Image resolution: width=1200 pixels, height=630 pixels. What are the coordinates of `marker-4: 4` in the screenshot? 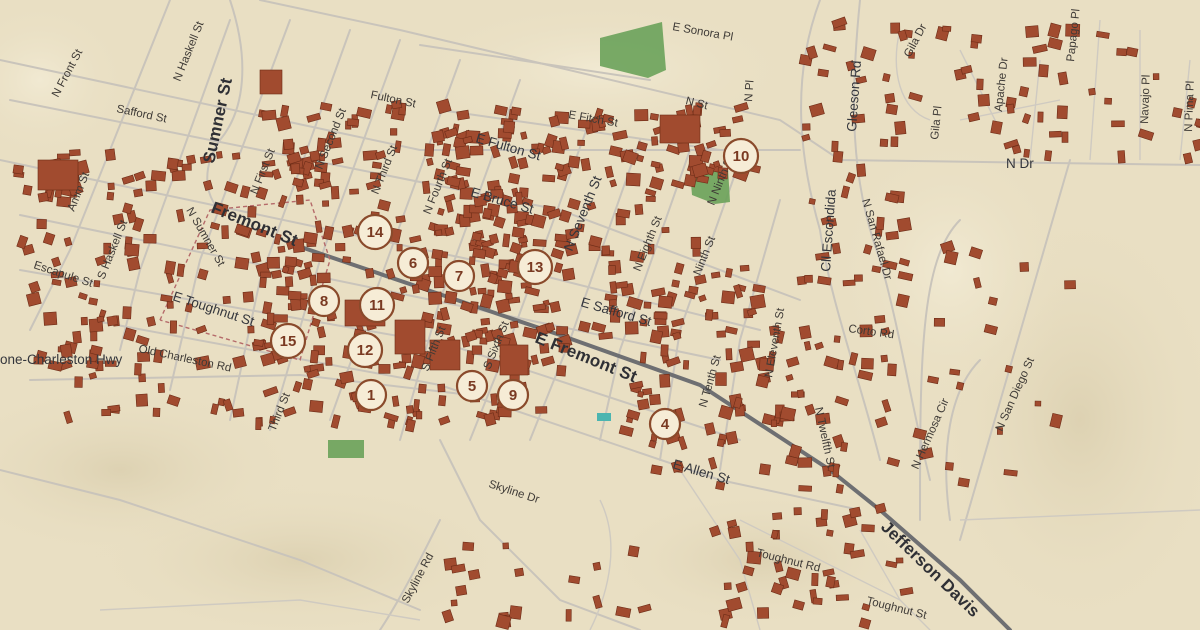 It's located at (665, 424).